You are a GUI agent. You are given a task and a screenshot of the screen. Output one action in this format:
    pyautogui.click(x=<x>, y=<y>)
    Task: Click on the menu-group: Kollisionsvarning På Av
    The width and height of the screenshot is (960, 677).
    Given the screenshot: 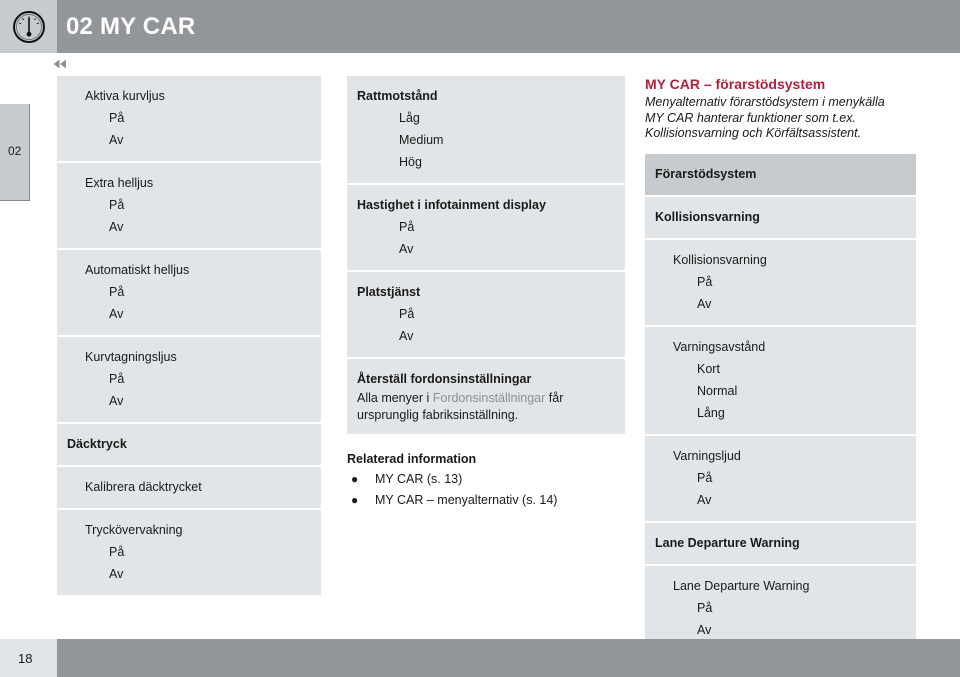 What is the action you would take?
    pyautogui.click(x=780, y=282)
    